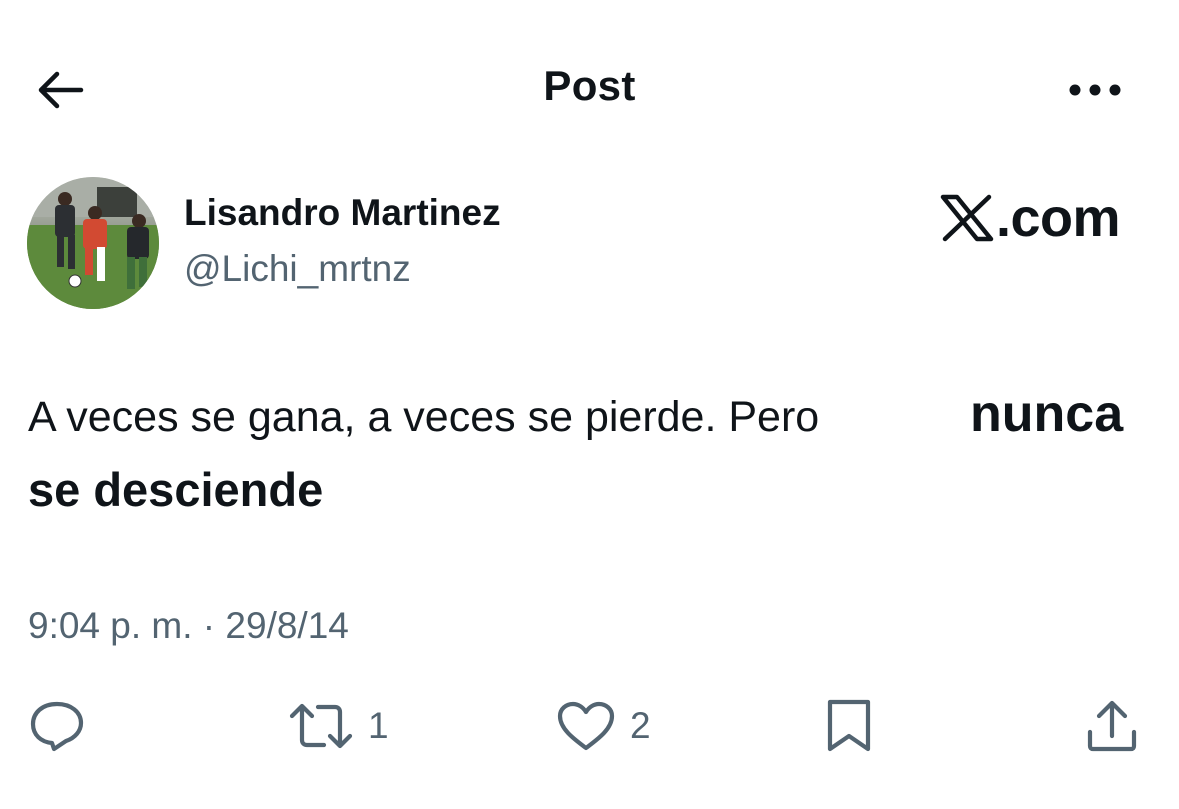 The width and height of the screenshot is (1179, 809). I want to click on heart-icon, so click(586, 726).